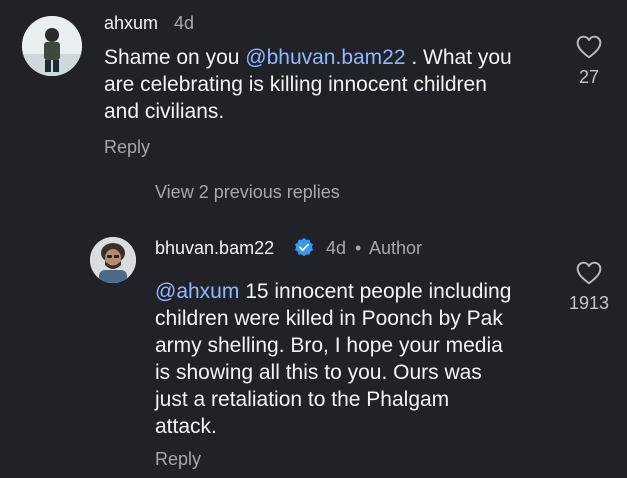 The width and height of the screenshot is (627, 478). Describe the element at coordinates (302, 399) in the screenshot. I see `reply-line-5: just a retaliation to the Phalgam` at that location.